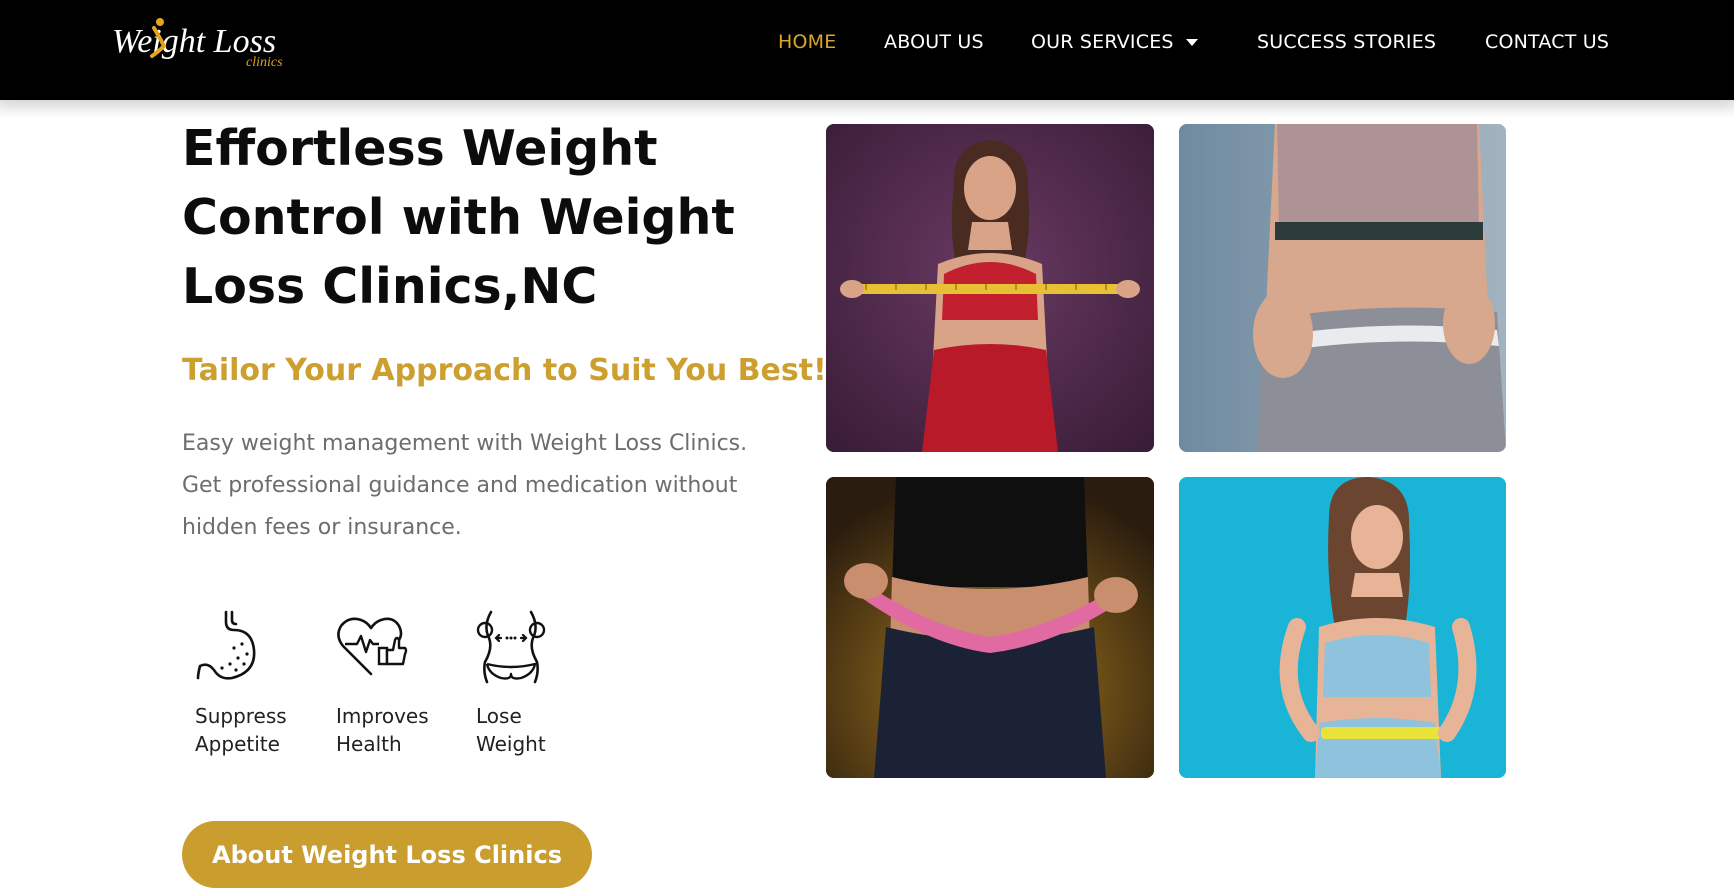 The image size is (1734, 891). Describe the element at coordinates (531, 730) in the screenshot. I see `feature-label: Lose Weight` at that location.